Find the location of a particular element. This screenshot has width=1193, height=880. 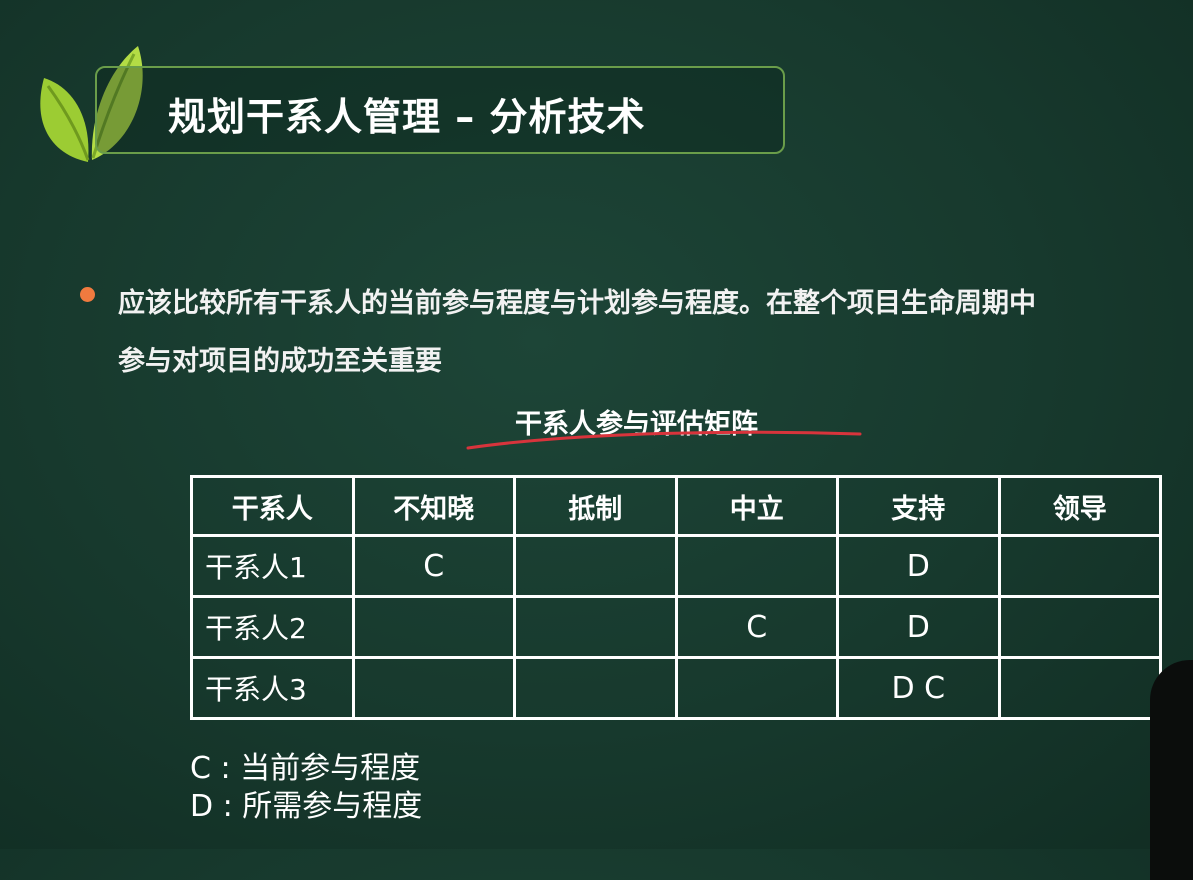

bullet-line-2: 参与对项目的成功至关重要 is located at coordinates (280, 361).